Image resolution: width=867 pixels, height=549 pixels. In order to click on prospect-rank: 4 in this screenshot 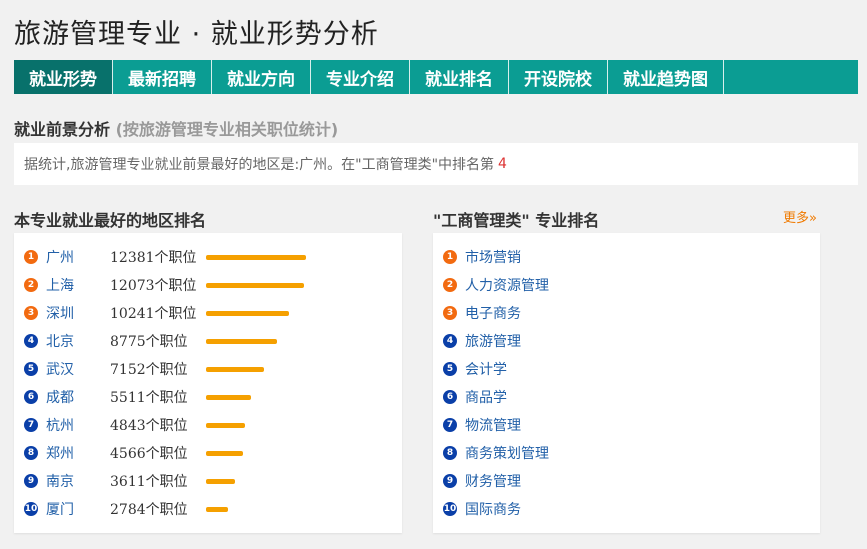, I will do `click(502, 164)`.